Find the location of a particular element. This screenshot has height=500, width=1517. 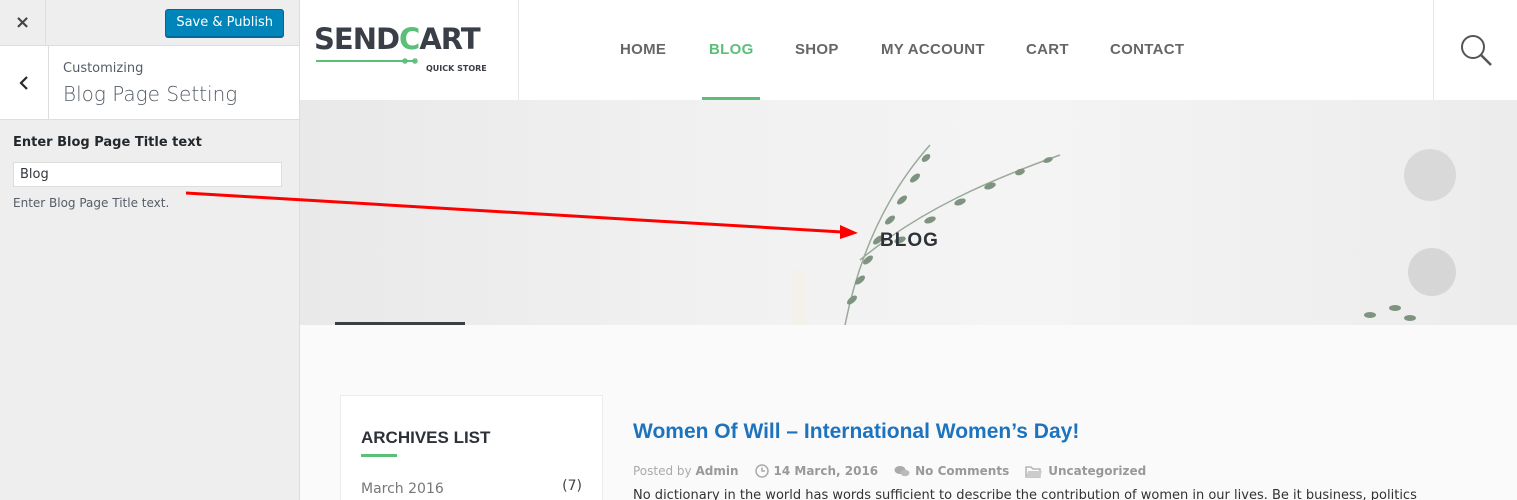

section-title: Blog Page Setting is located at coordinates (150, 94).